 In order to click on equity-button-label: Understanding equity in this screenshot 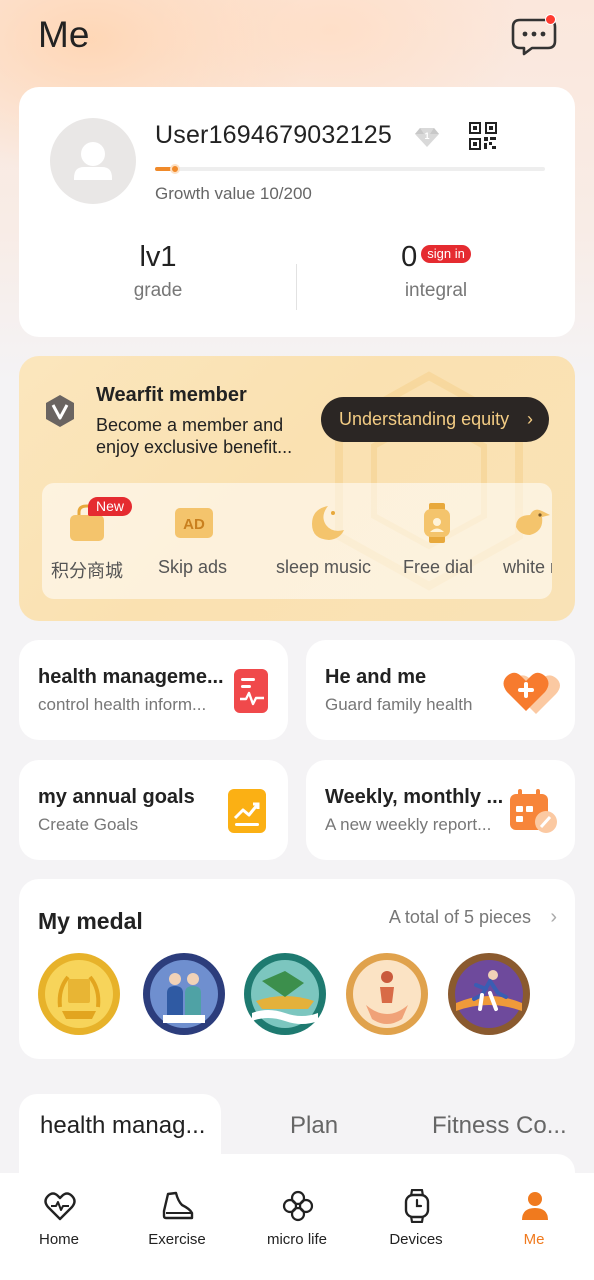, I will do `click(424, 419)`.